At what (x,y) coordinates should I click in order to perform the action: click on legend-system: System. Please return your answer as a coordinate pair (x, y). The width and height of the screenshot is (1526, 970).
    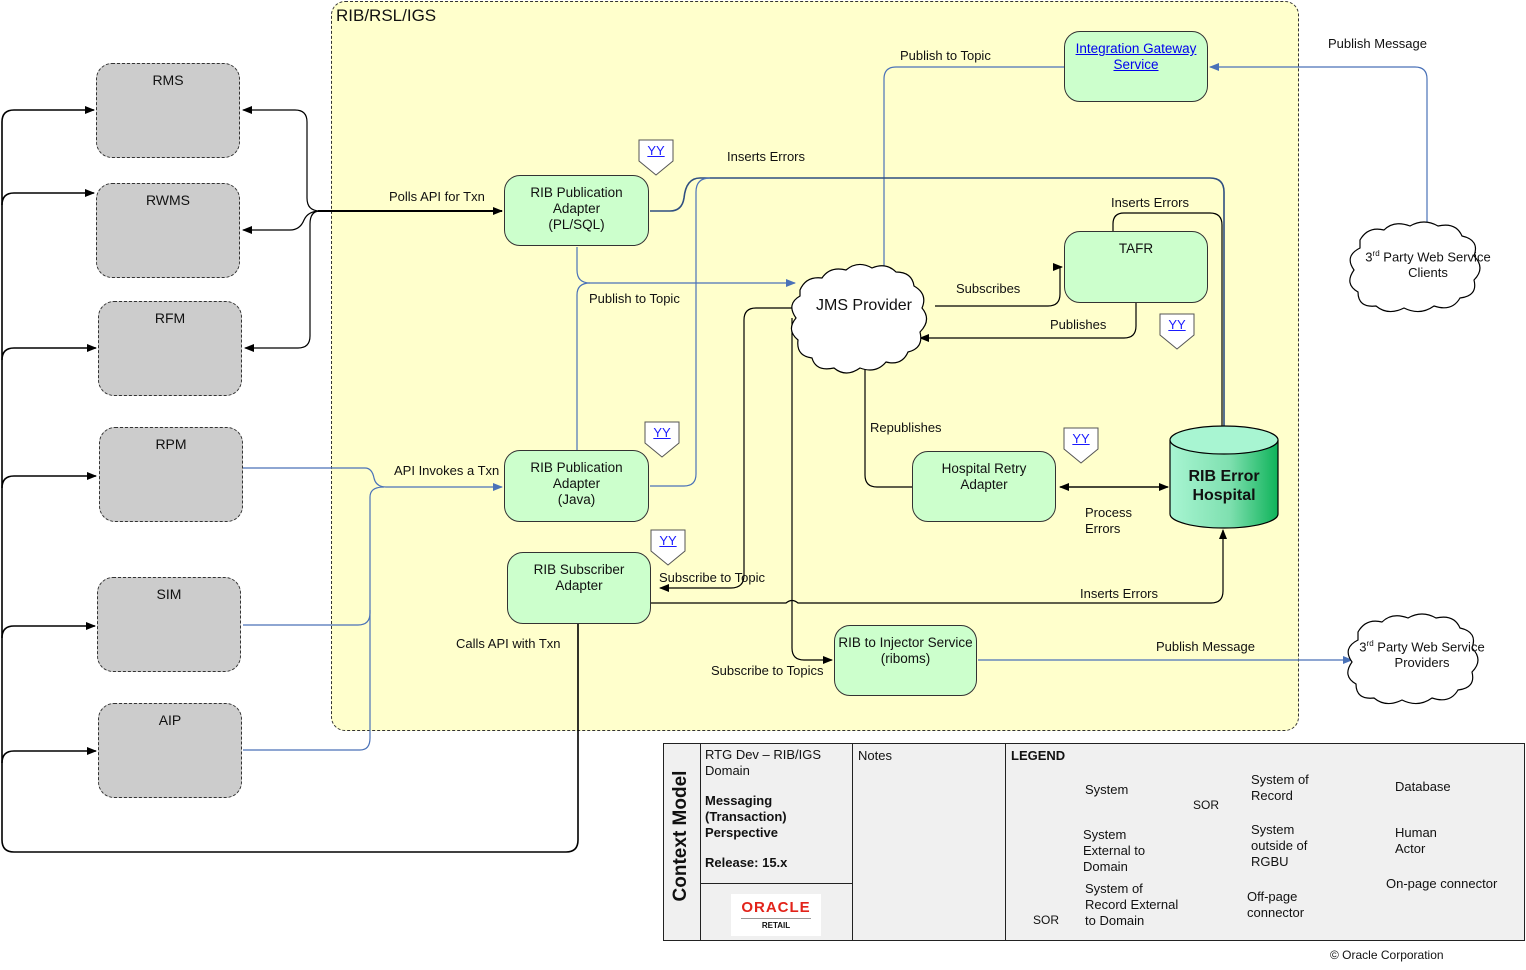
    Looking at the image, I should click on (1107, 789).